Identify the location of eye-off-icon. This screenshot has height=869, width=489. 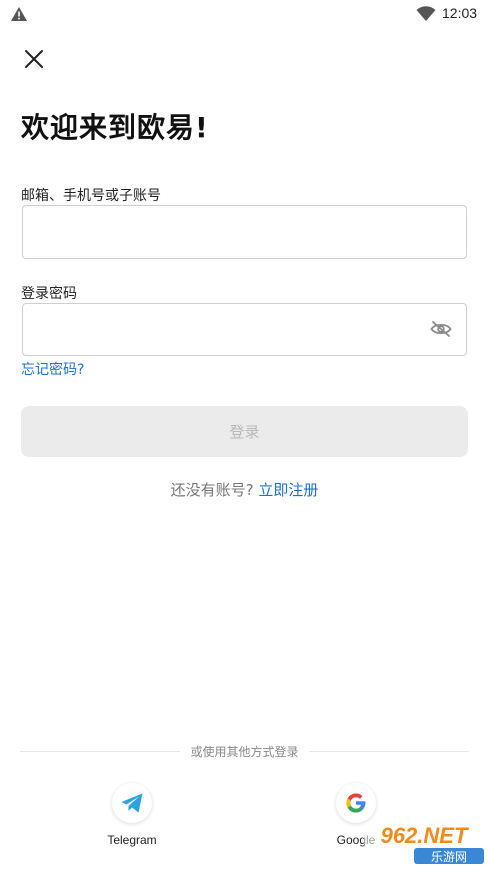
(441, 329).